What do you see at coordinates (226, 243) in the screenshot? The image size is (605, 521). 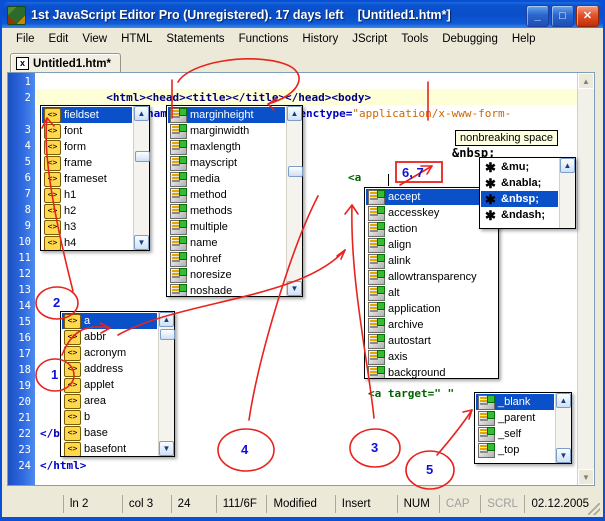 I see `list-item: name` at bounding box center [226, 243].